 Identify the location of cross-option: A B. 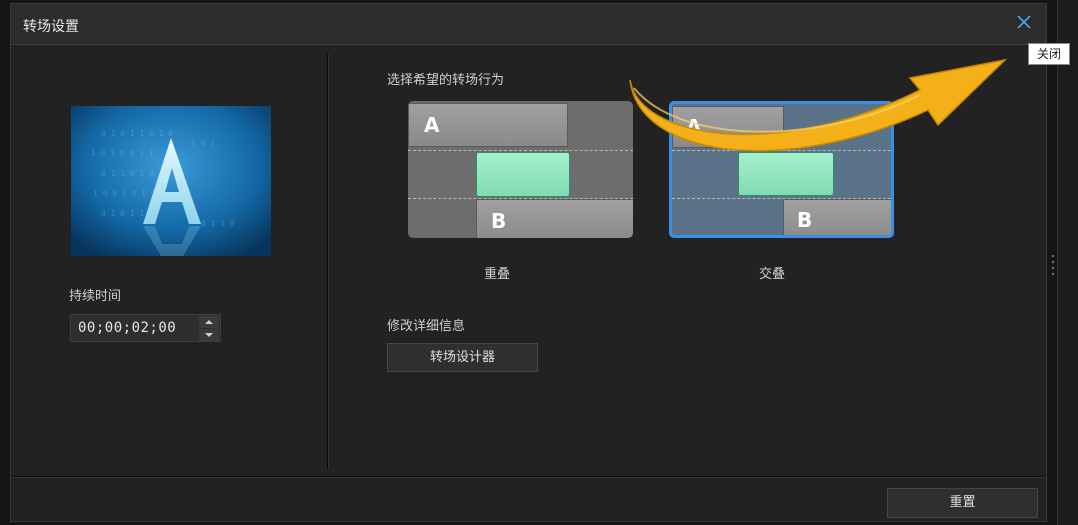
(781, 169).